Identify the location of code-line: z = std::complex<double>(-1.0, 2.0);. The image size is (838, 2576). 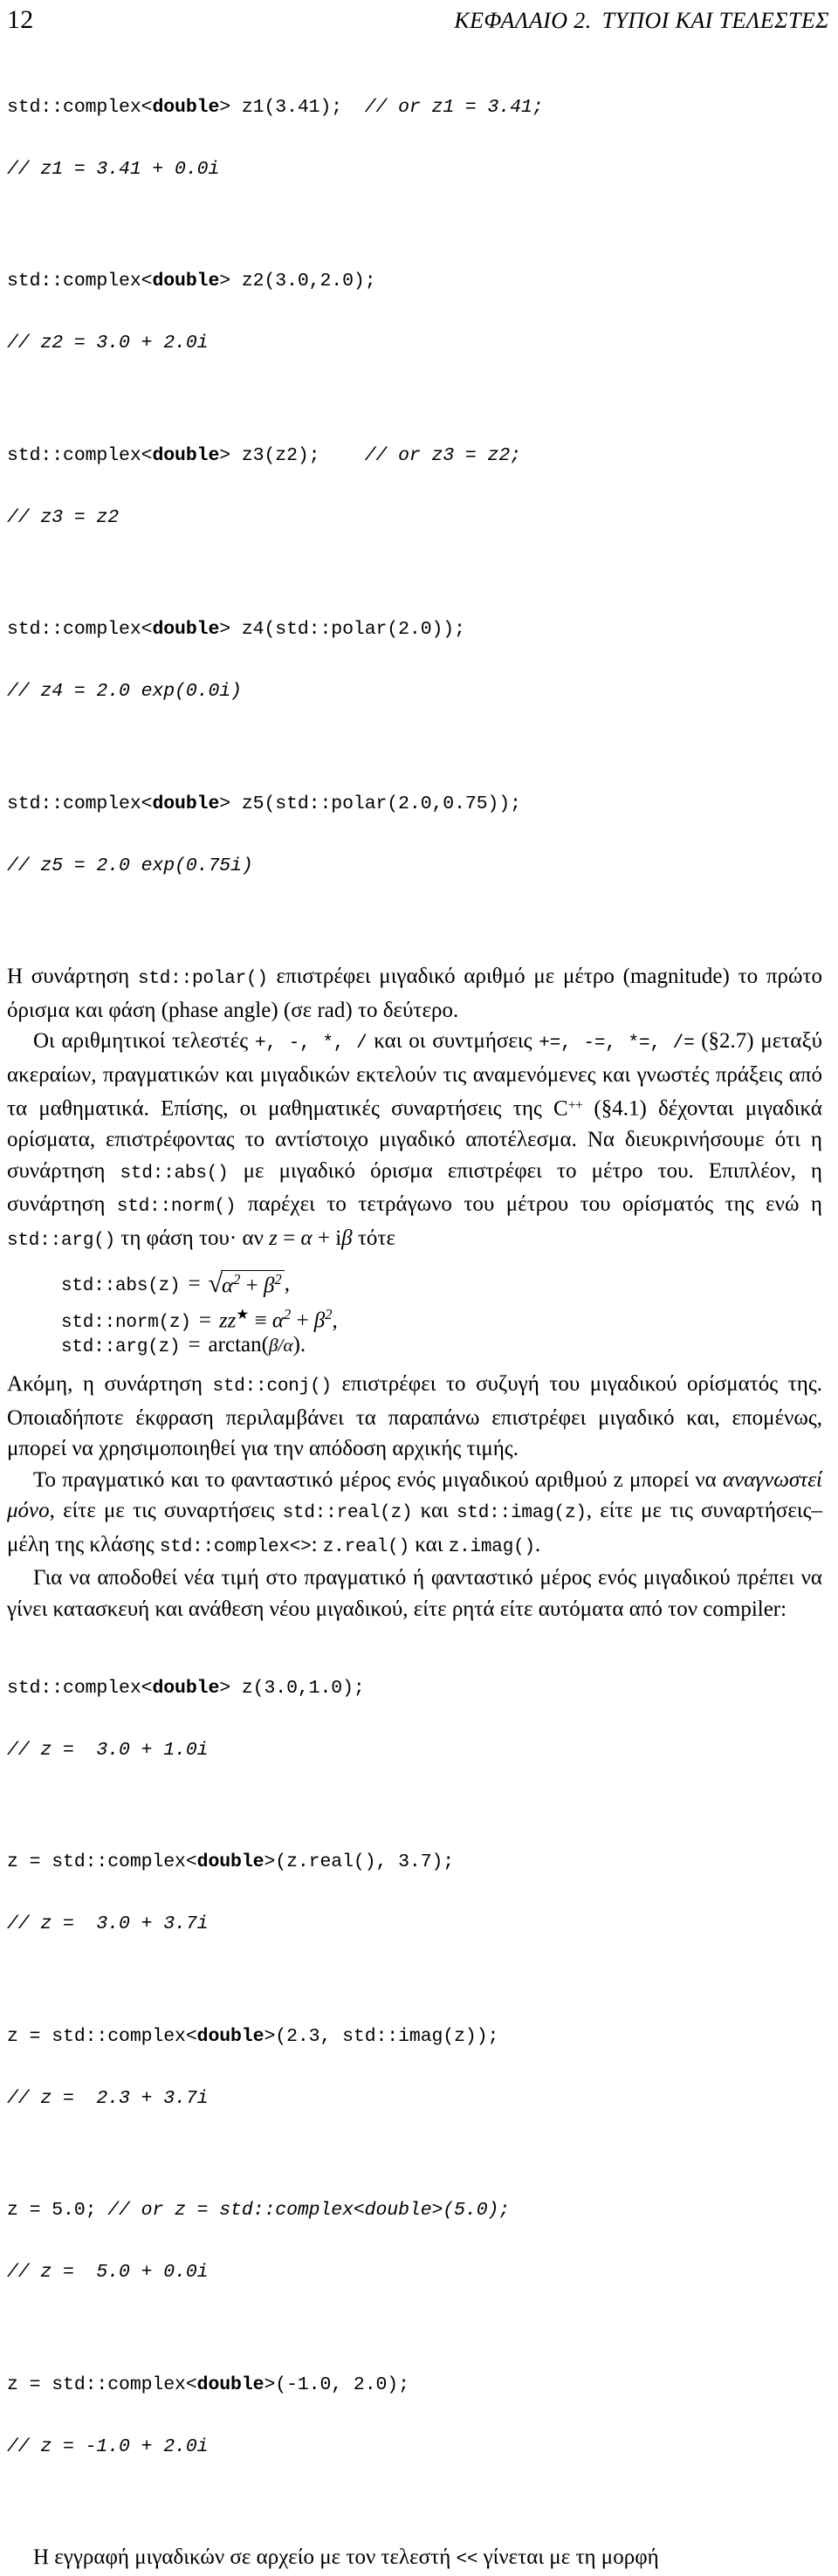
(414, 2386).